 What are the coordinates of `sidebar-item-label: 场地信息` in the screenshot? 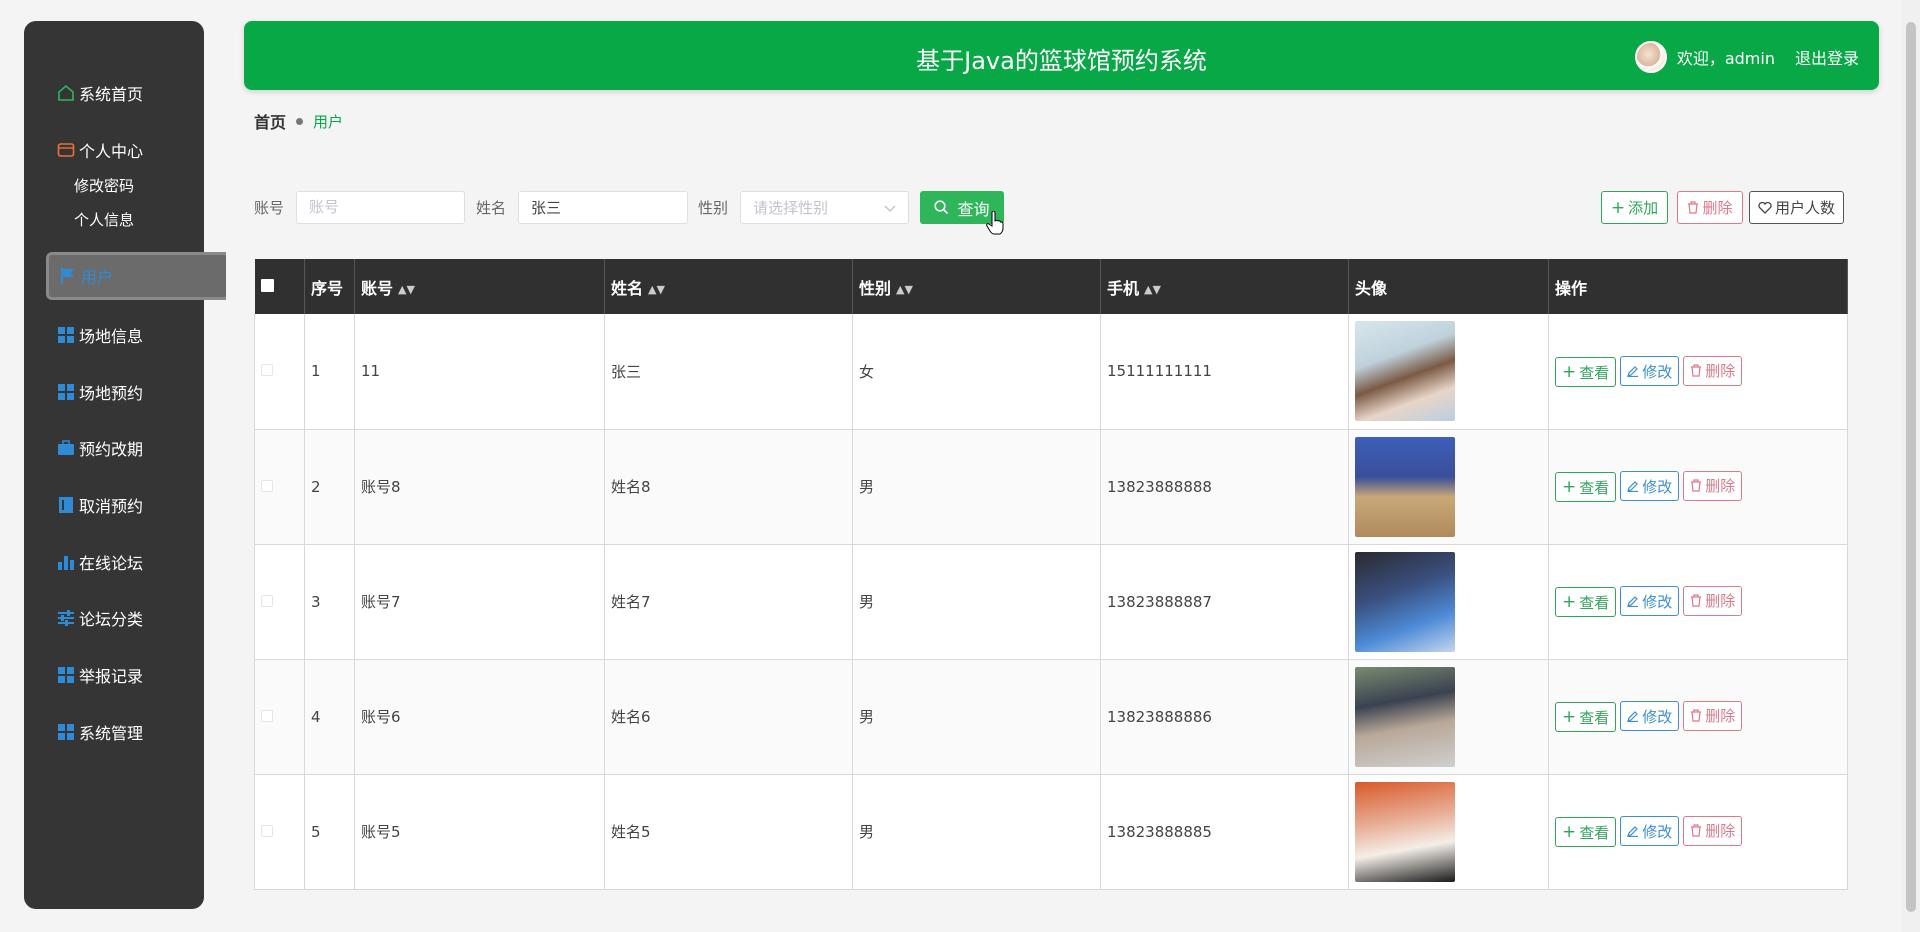 It's located at (111, 336).